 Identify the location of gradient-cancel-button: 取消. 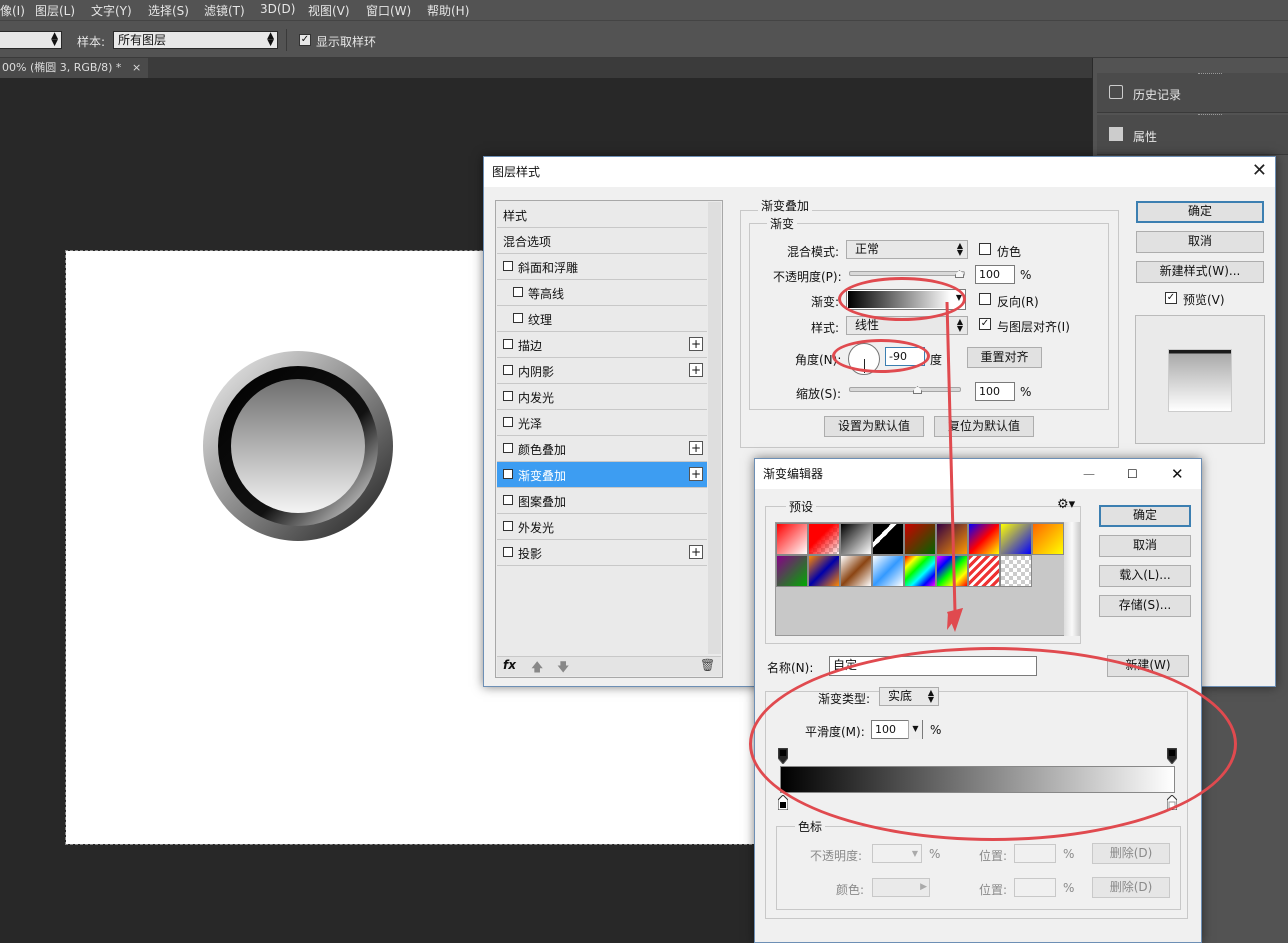
(1145, 546).